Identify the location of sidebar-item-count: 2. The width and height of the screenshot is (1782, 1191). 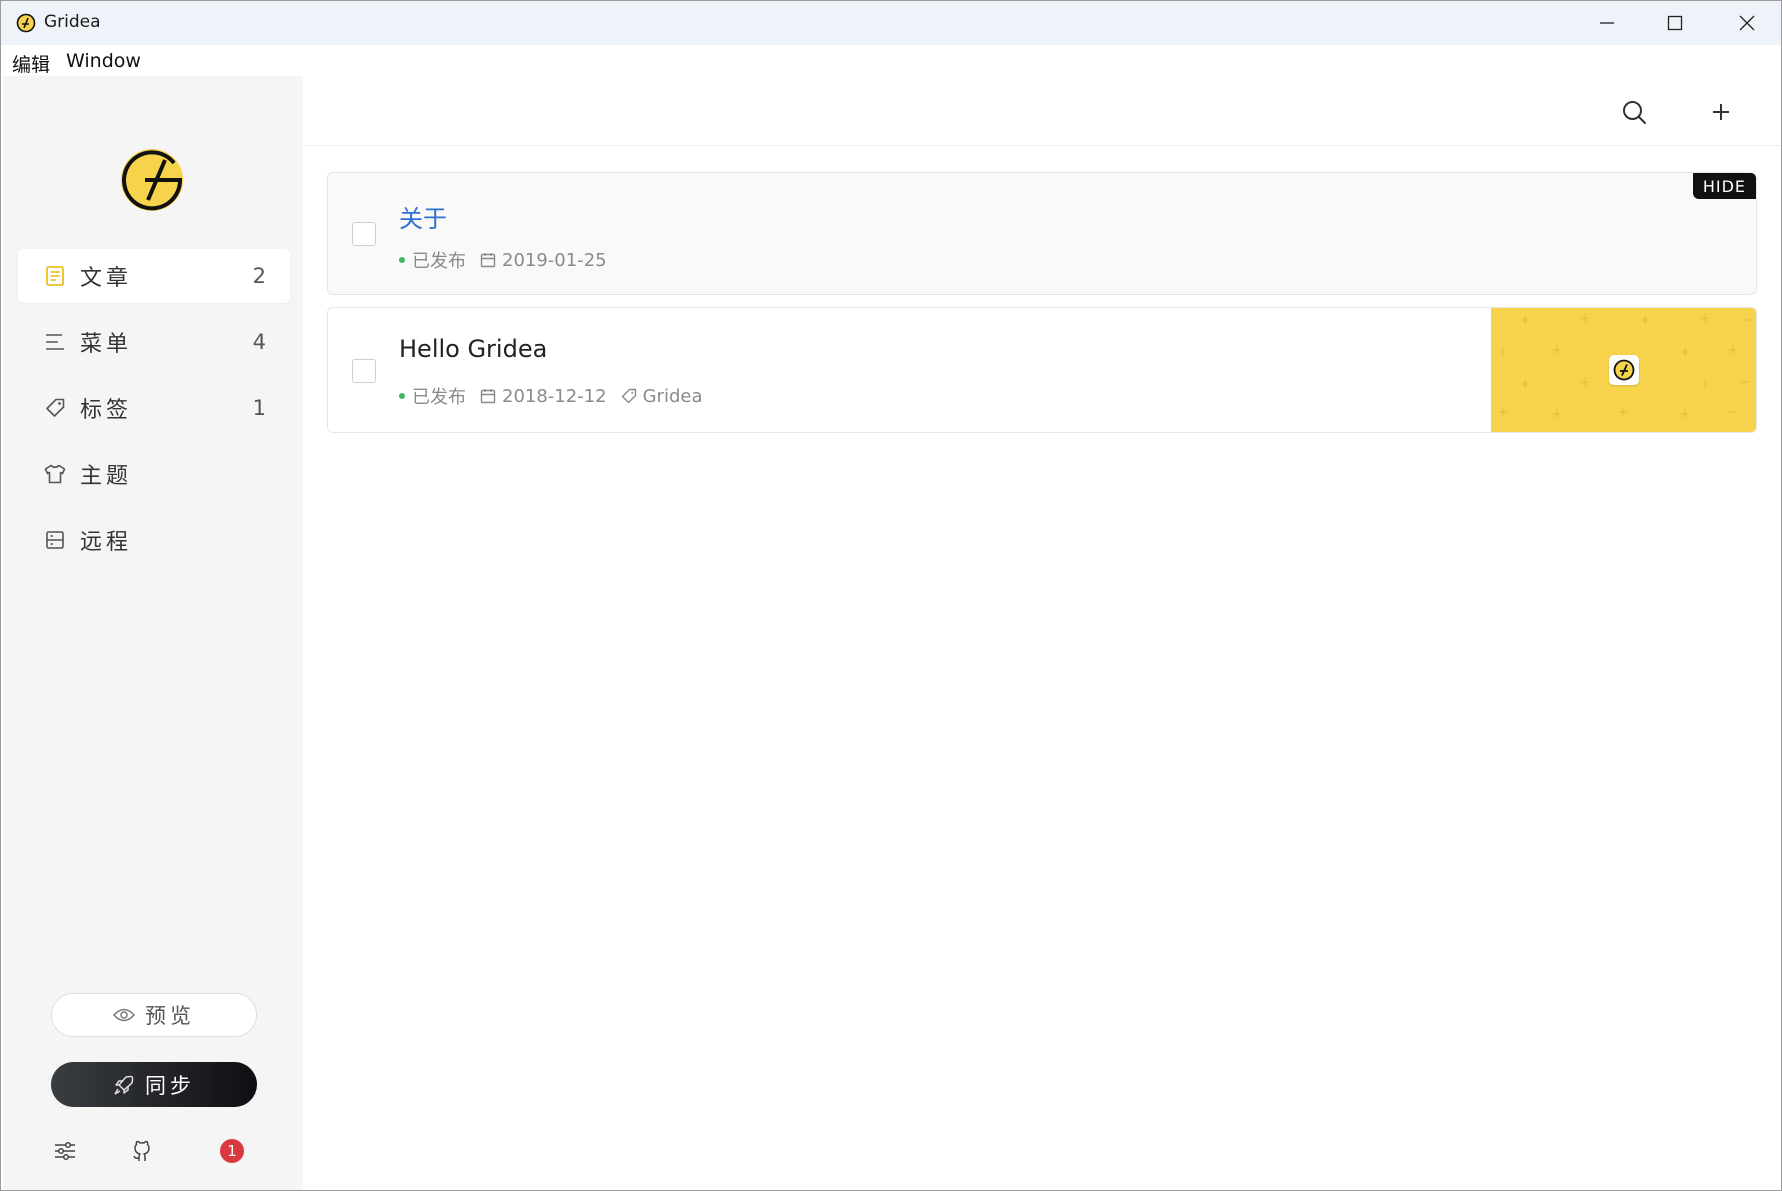
(259, 276).